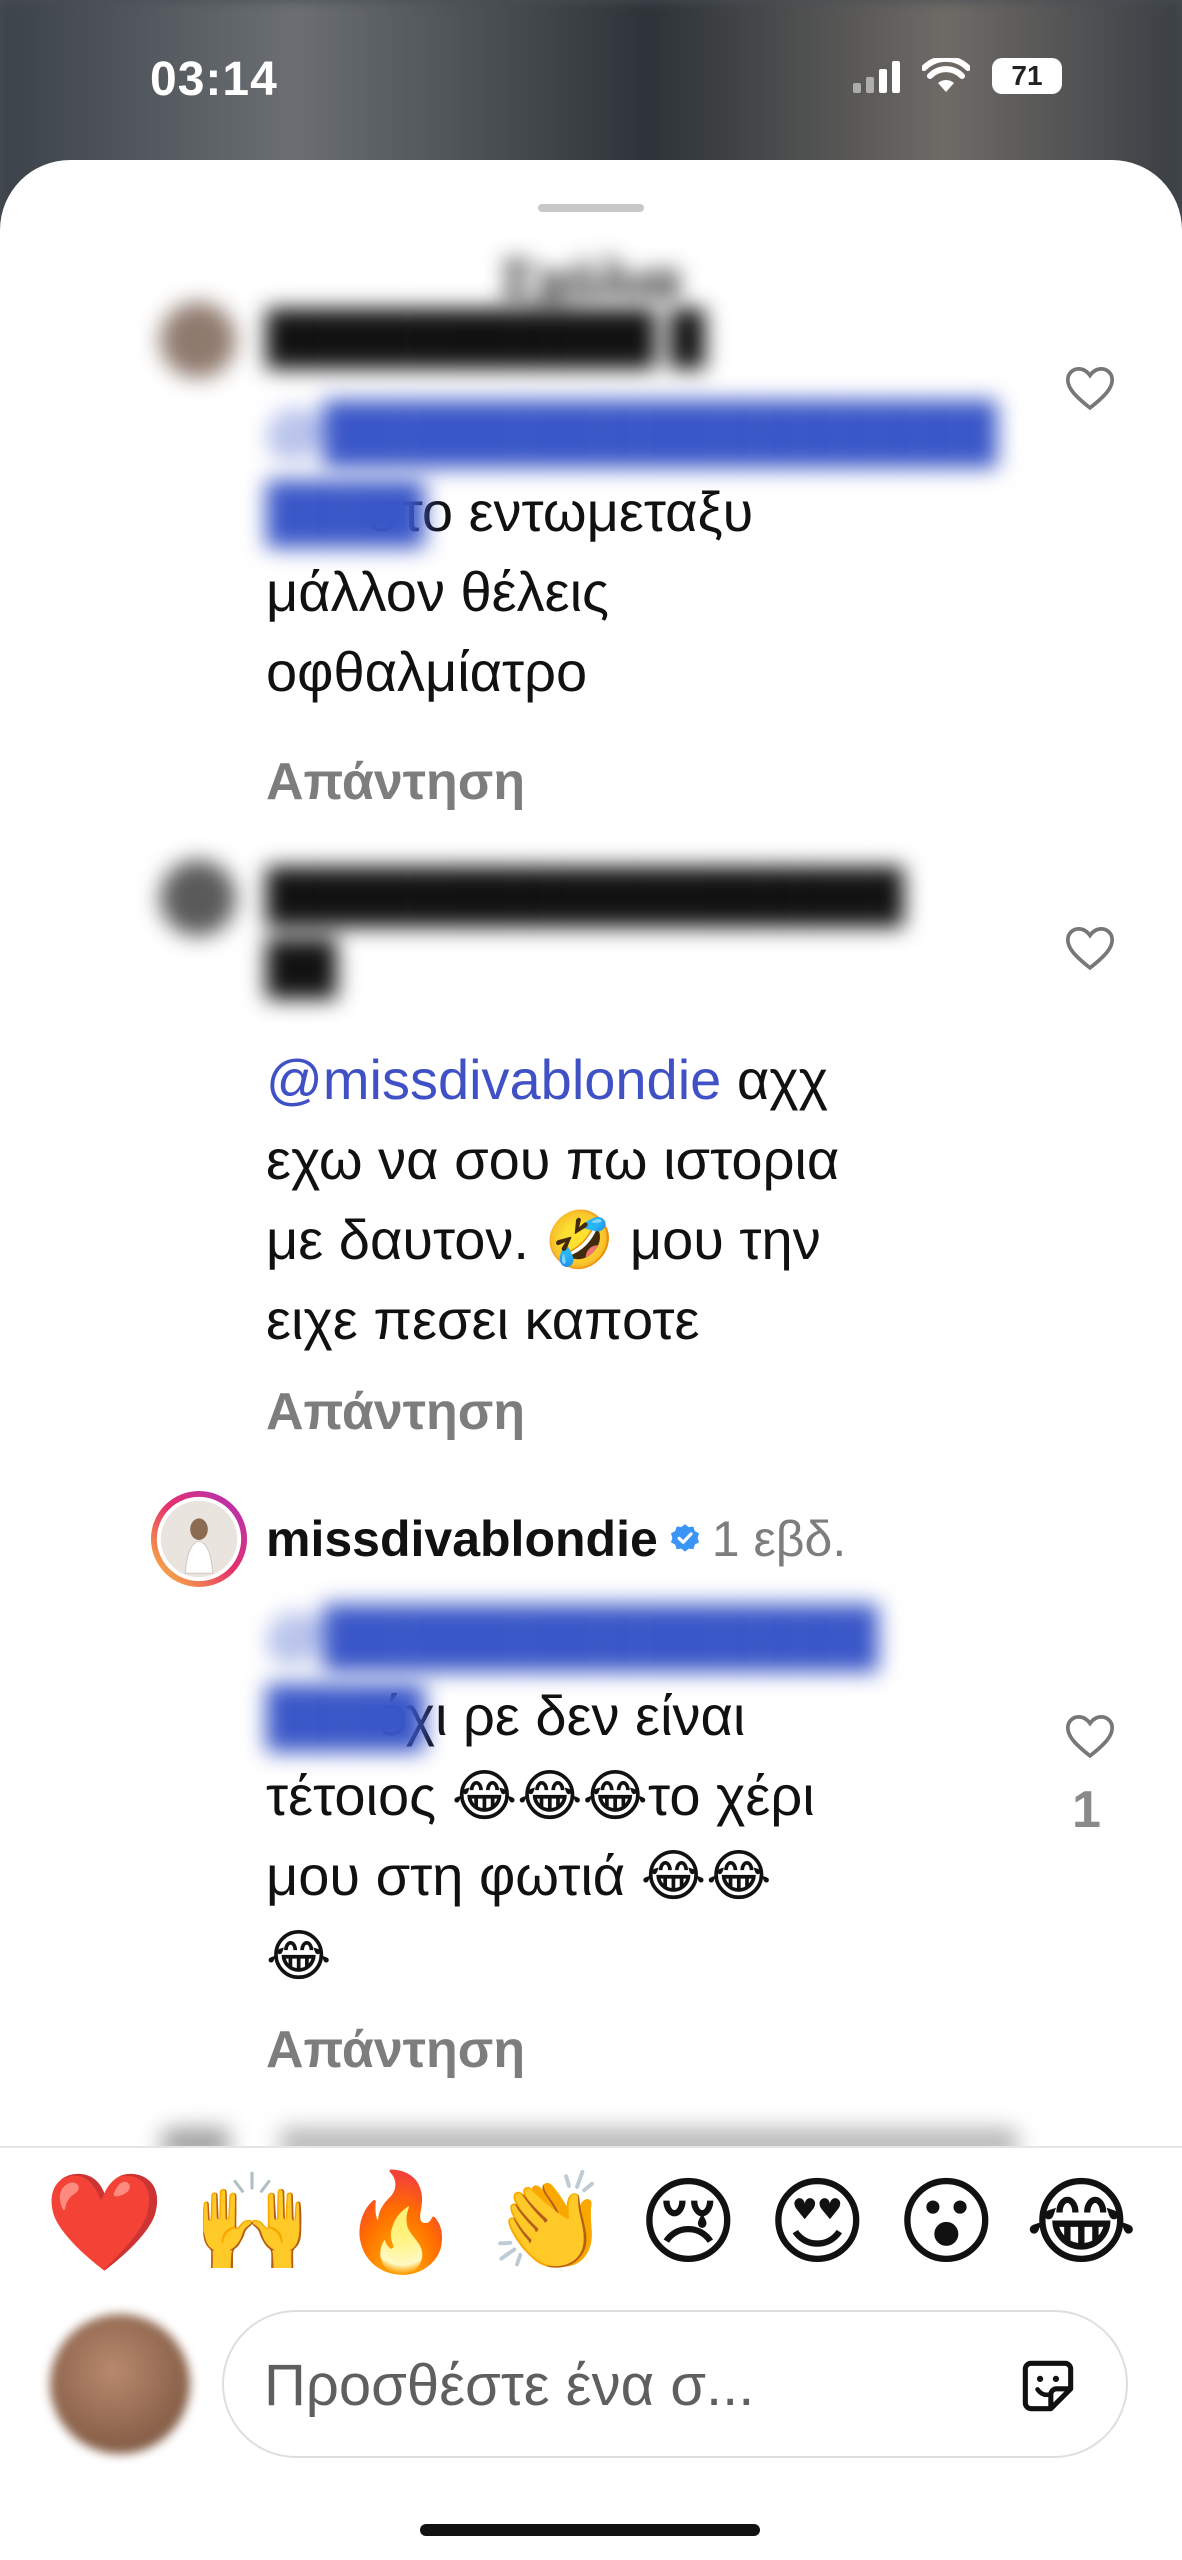 The height and width of the screenshot is (2560, 1182). What do you see at coordinates (684, 1537) in the screenshot?
I see `verified-badge-icon` at bounding box center [684, 1537].